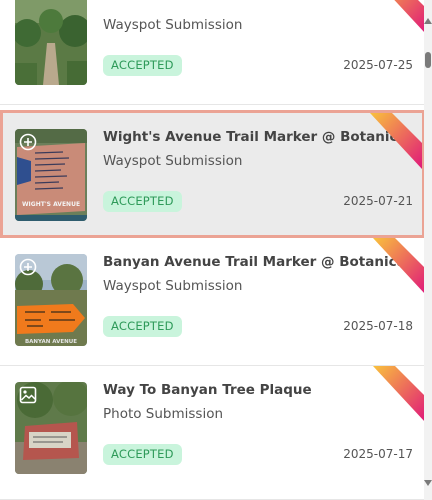 Image resolution: width=432 pixels, height=500 pixels. I want to click on submission-thumbnail: BANYAN AVENUE, so click(51, 300).